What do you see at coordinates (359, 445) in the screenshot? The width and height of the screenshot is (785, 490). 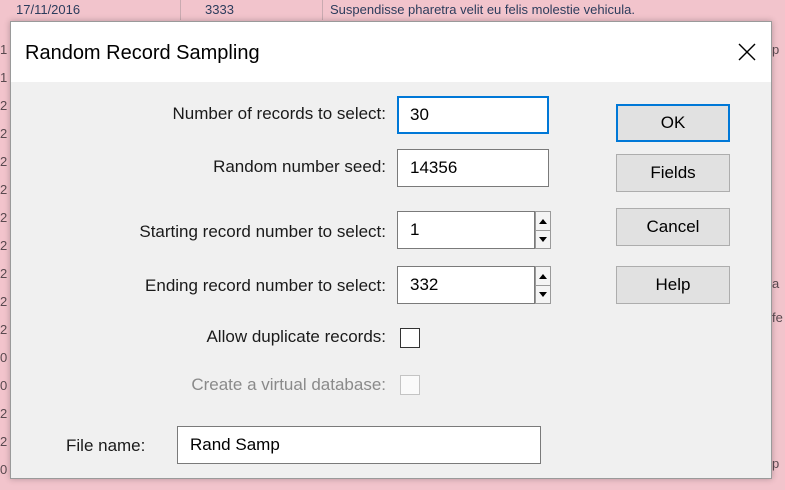 I see `file-name-input` at bounding box center [359, 445].